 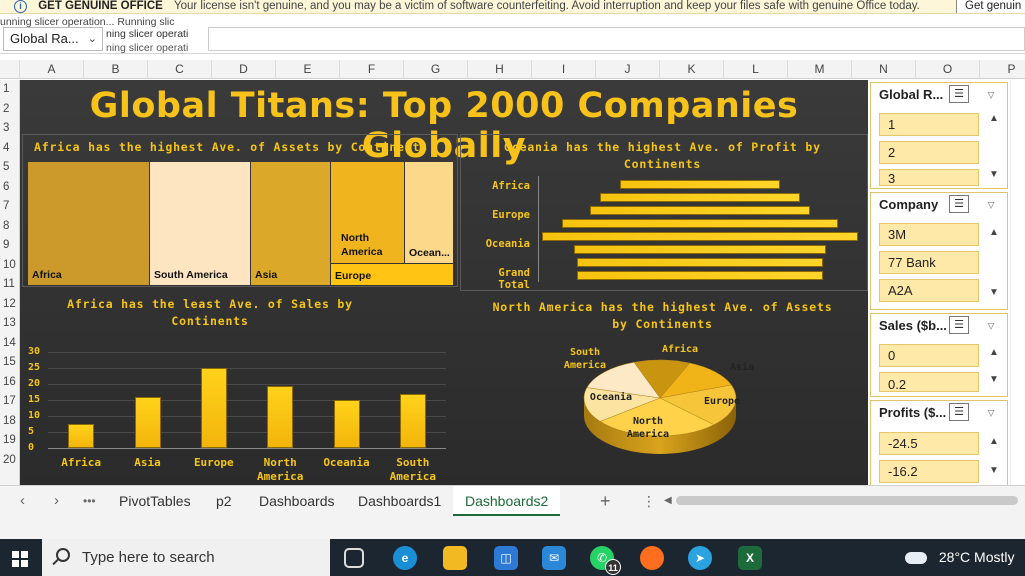 What do you see at coordinates (186, 557) in the screenshot?
I see `taskbar-search-box: Type here to search` at bounding box center [186, 557].